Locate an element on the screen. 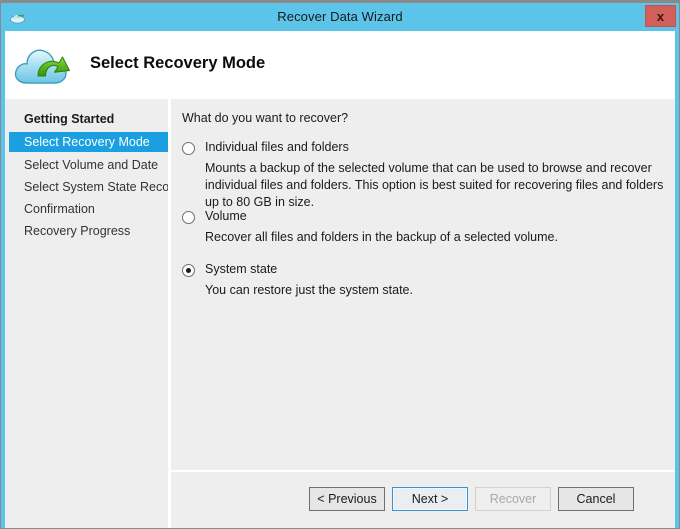 The image size is (680, 529). window-title: Recover Data Wizard is located at coordinates (340, 16).